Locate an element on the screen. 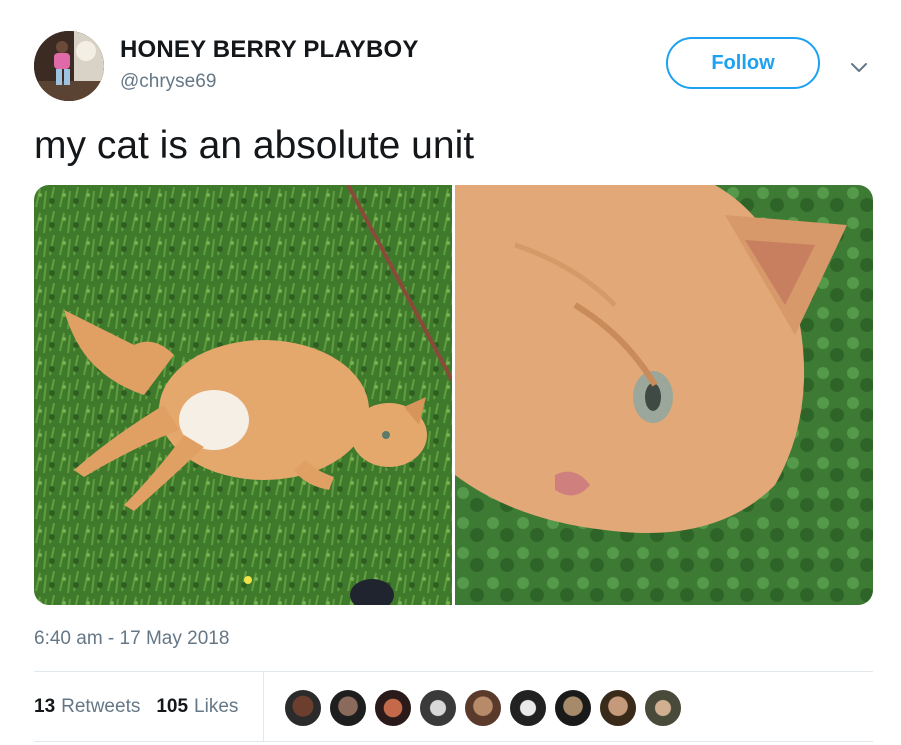  author-display-name: HONEY BERRY PLAYBOY is located at coordinates (269, 50).